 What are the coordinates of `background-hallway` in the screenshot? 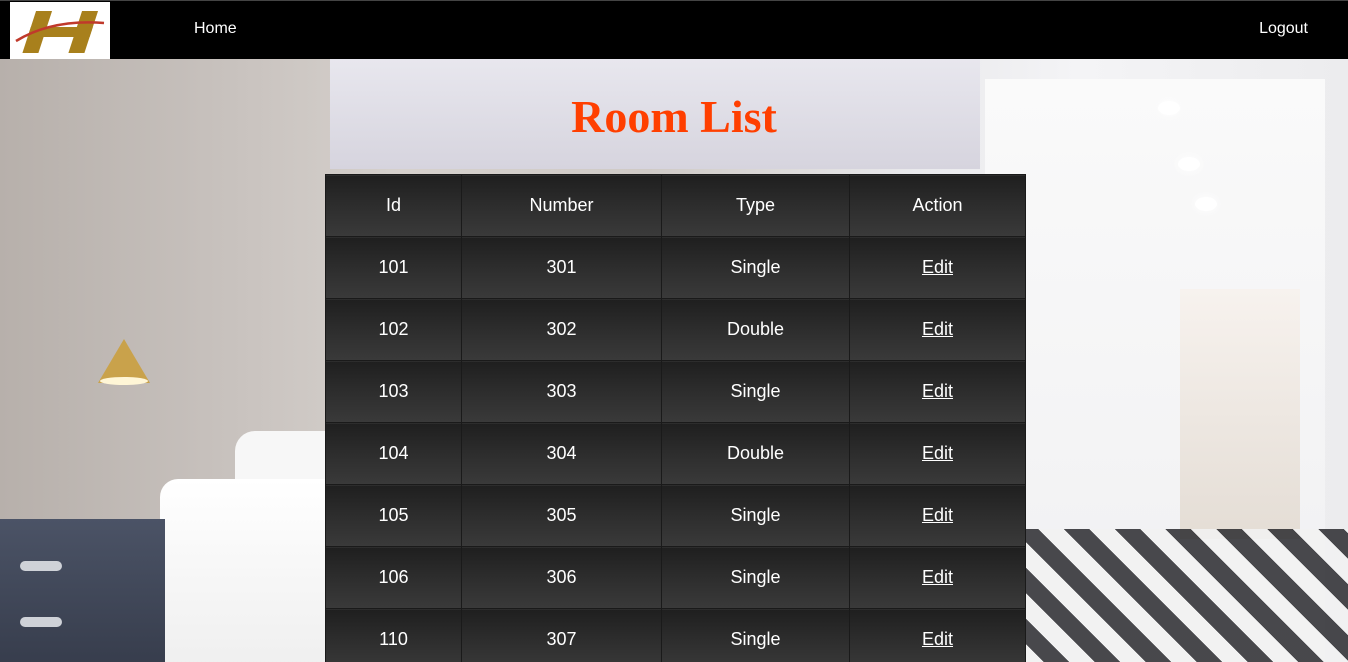 It's located at (1240, 414).